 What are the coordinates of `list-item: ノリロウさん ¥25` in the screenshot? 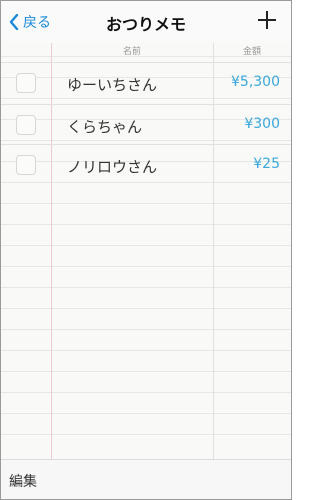 It's located at (146, 165).